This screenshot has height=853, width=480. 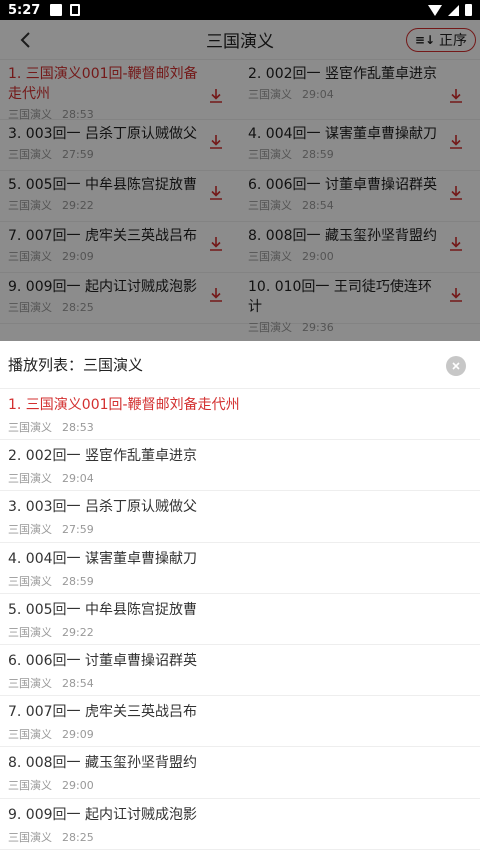 I want to click on playlist-item: 2. 002回一 竖宦作乱董卓进京 三国演义 29:04, so click(x=240, y=466).